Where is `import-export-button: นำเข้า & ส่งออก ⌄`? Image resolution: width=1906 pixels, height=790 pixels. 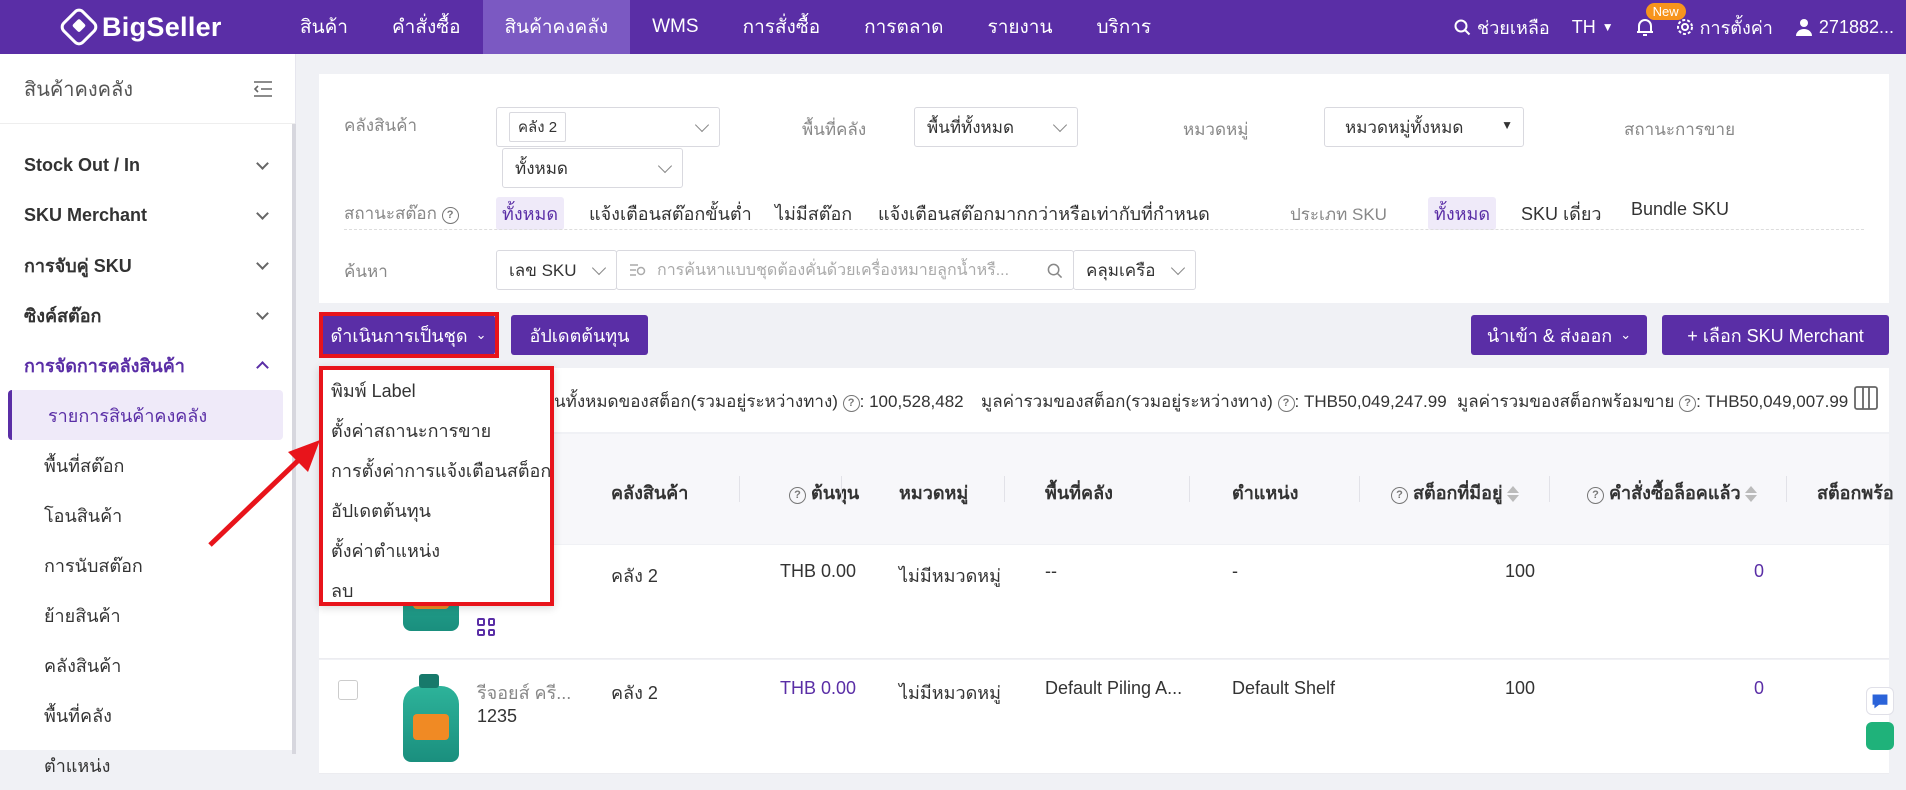 import-export-button: นำเข้า & ส่งออก ⌄ is located at coordinates (1559, 335).